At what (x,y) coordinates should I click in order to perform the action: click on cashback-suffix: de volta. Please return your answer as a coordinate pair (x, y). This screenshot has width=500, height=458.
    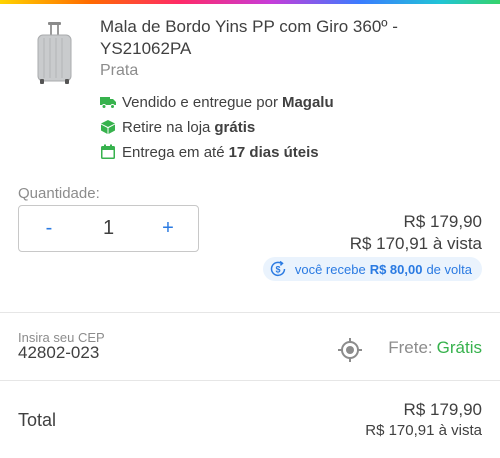
    Looking at the image, I should click on (449, 269).